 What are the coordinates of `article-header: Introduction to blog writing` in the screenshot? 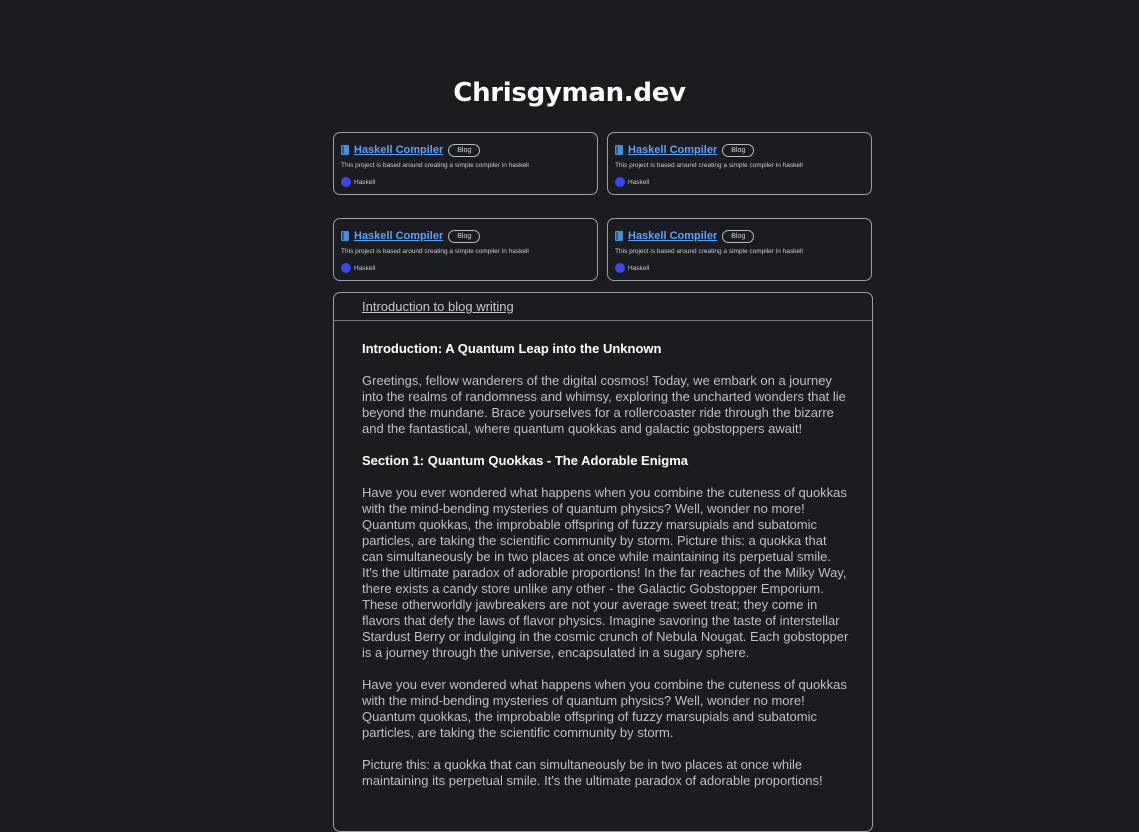 It's located at (603, 307).